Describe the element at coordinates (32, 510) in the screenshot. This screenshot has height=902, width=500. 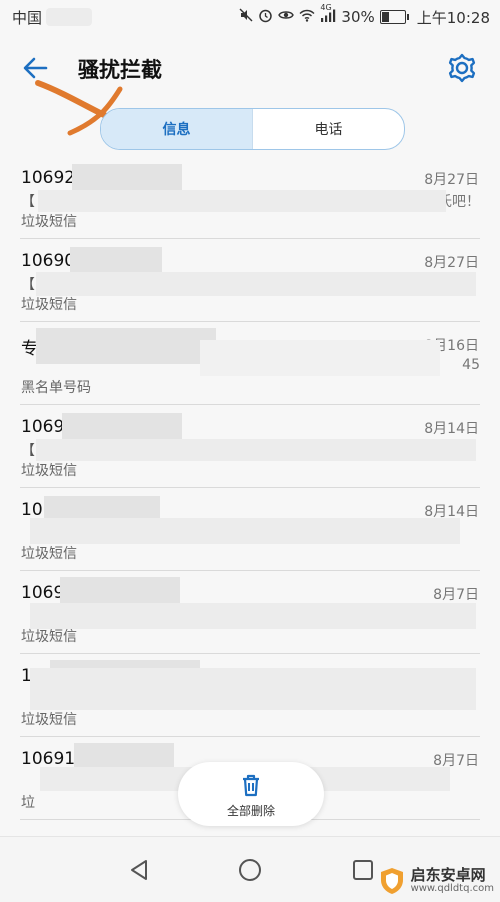
I see `sender: 10` at that location.